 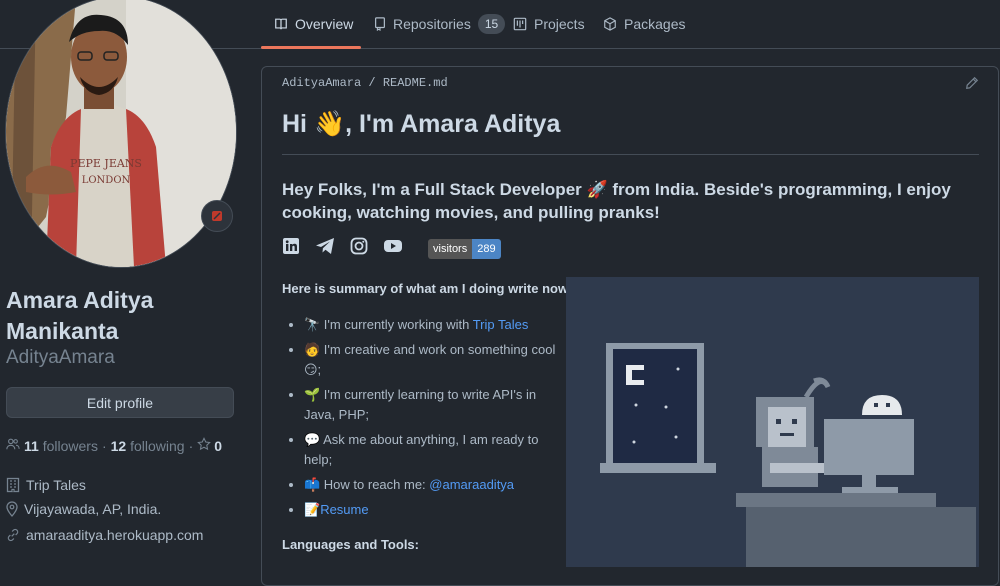 I want to click on list-item: 📫 How to reach me: @amaraaditya, so click(x=434, y=485).